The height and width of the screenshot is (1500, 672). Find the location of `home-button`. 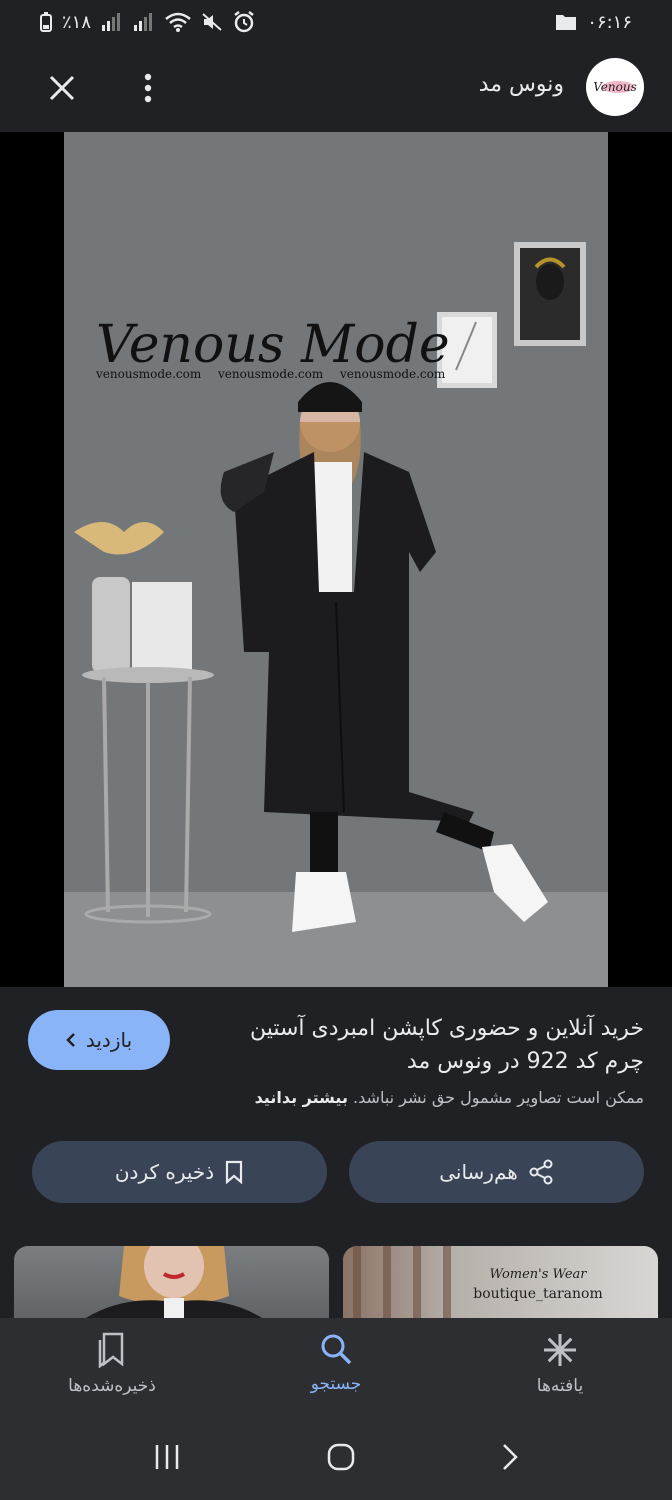

home-button is located at coordinates (341, 1459).